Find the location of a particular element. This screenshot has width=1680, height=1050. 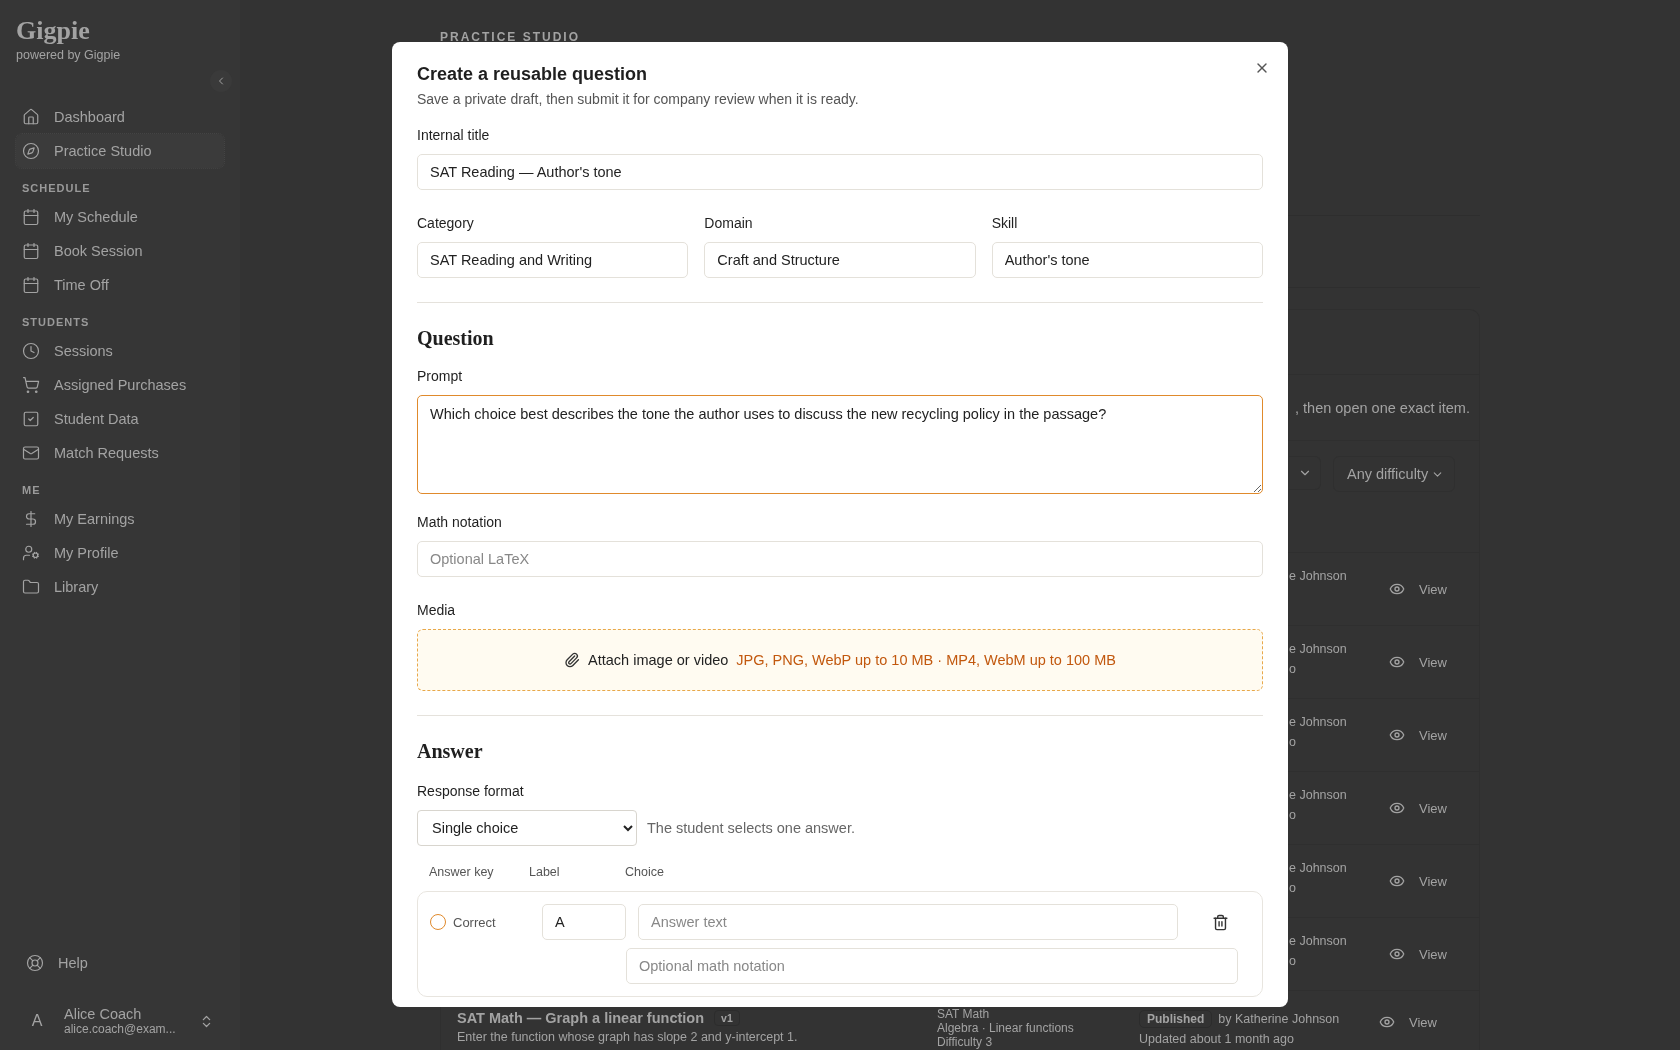

field-label: Media is located at coordinates (437, 610).